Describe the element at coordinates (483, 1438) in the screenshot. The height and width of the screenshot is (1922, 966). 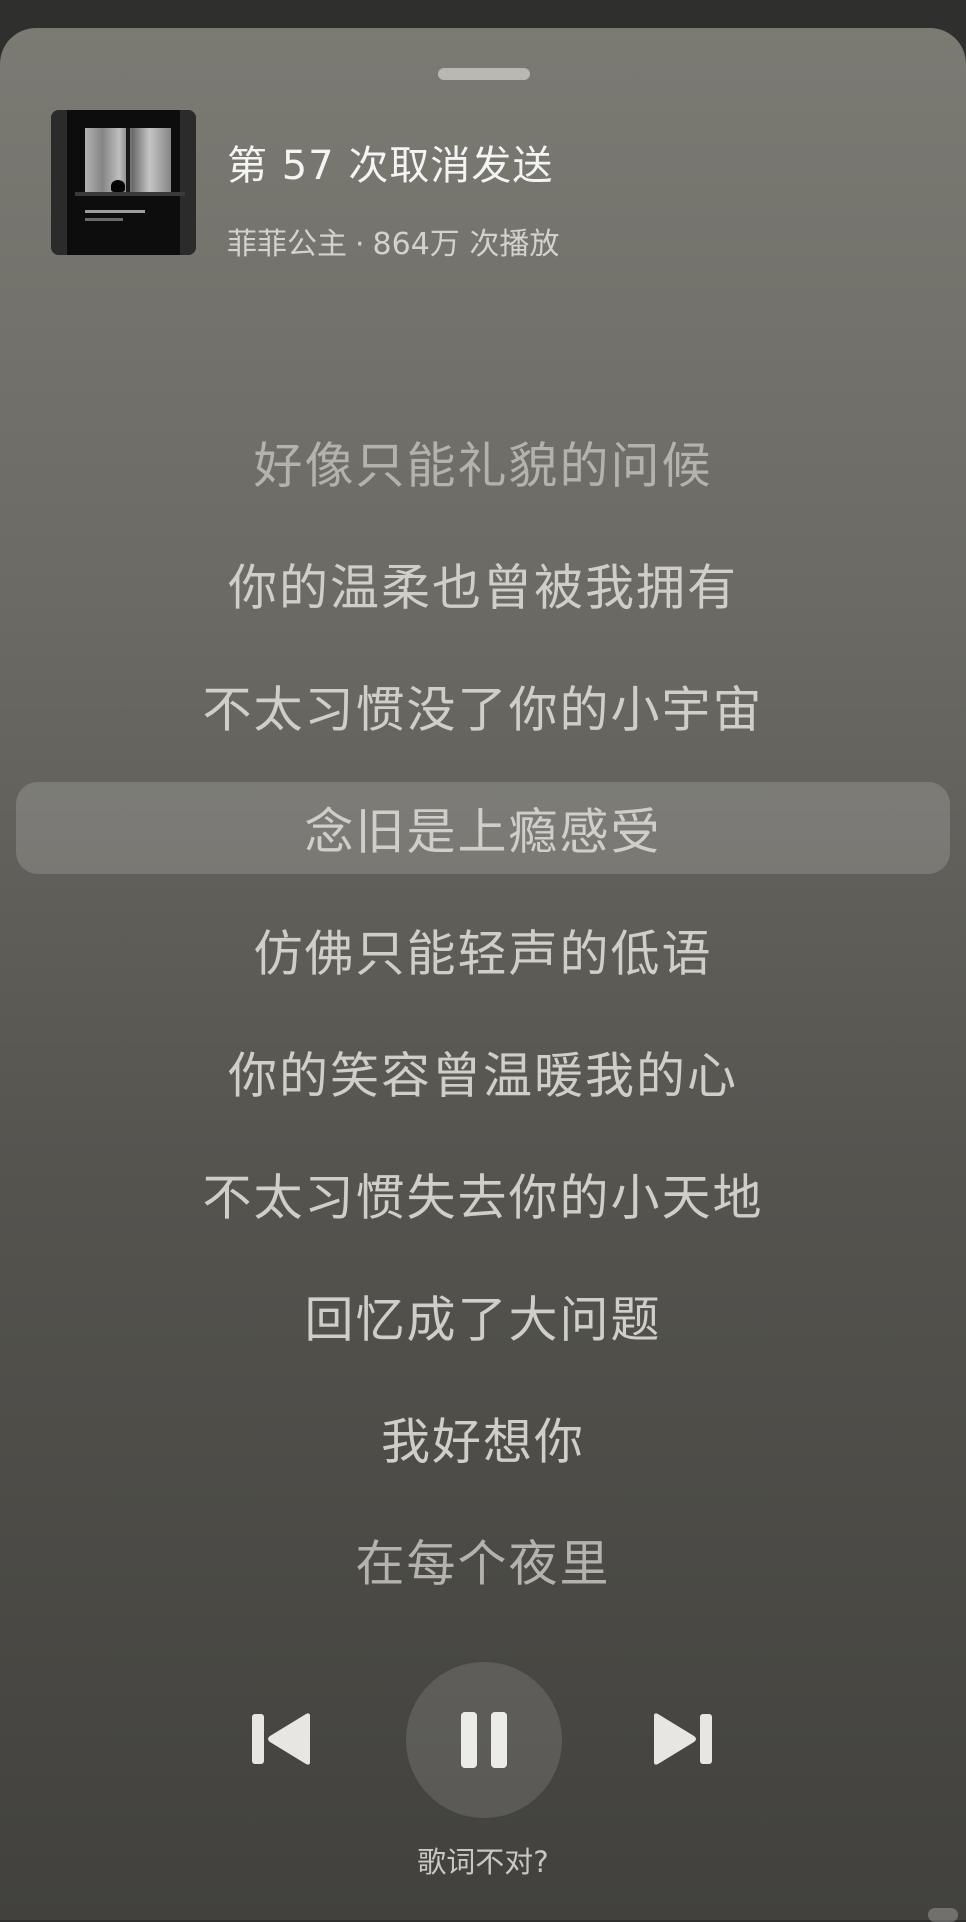
I see `lyric-line: 我好想你` at that location.